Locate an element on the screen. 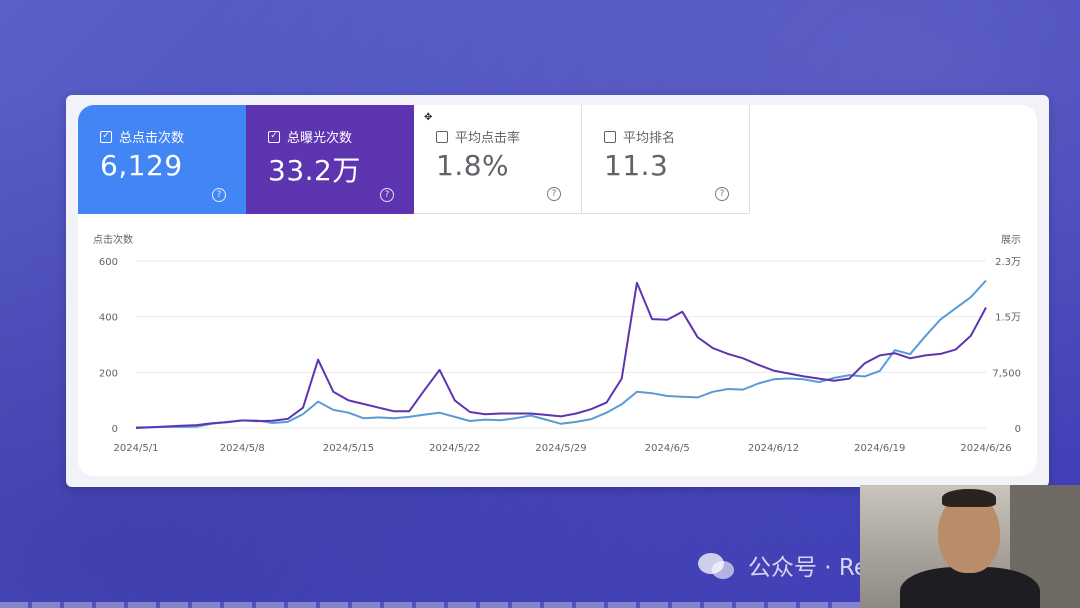  mouse-cursor-icon: ✥ is located at coordinates (428, 117).